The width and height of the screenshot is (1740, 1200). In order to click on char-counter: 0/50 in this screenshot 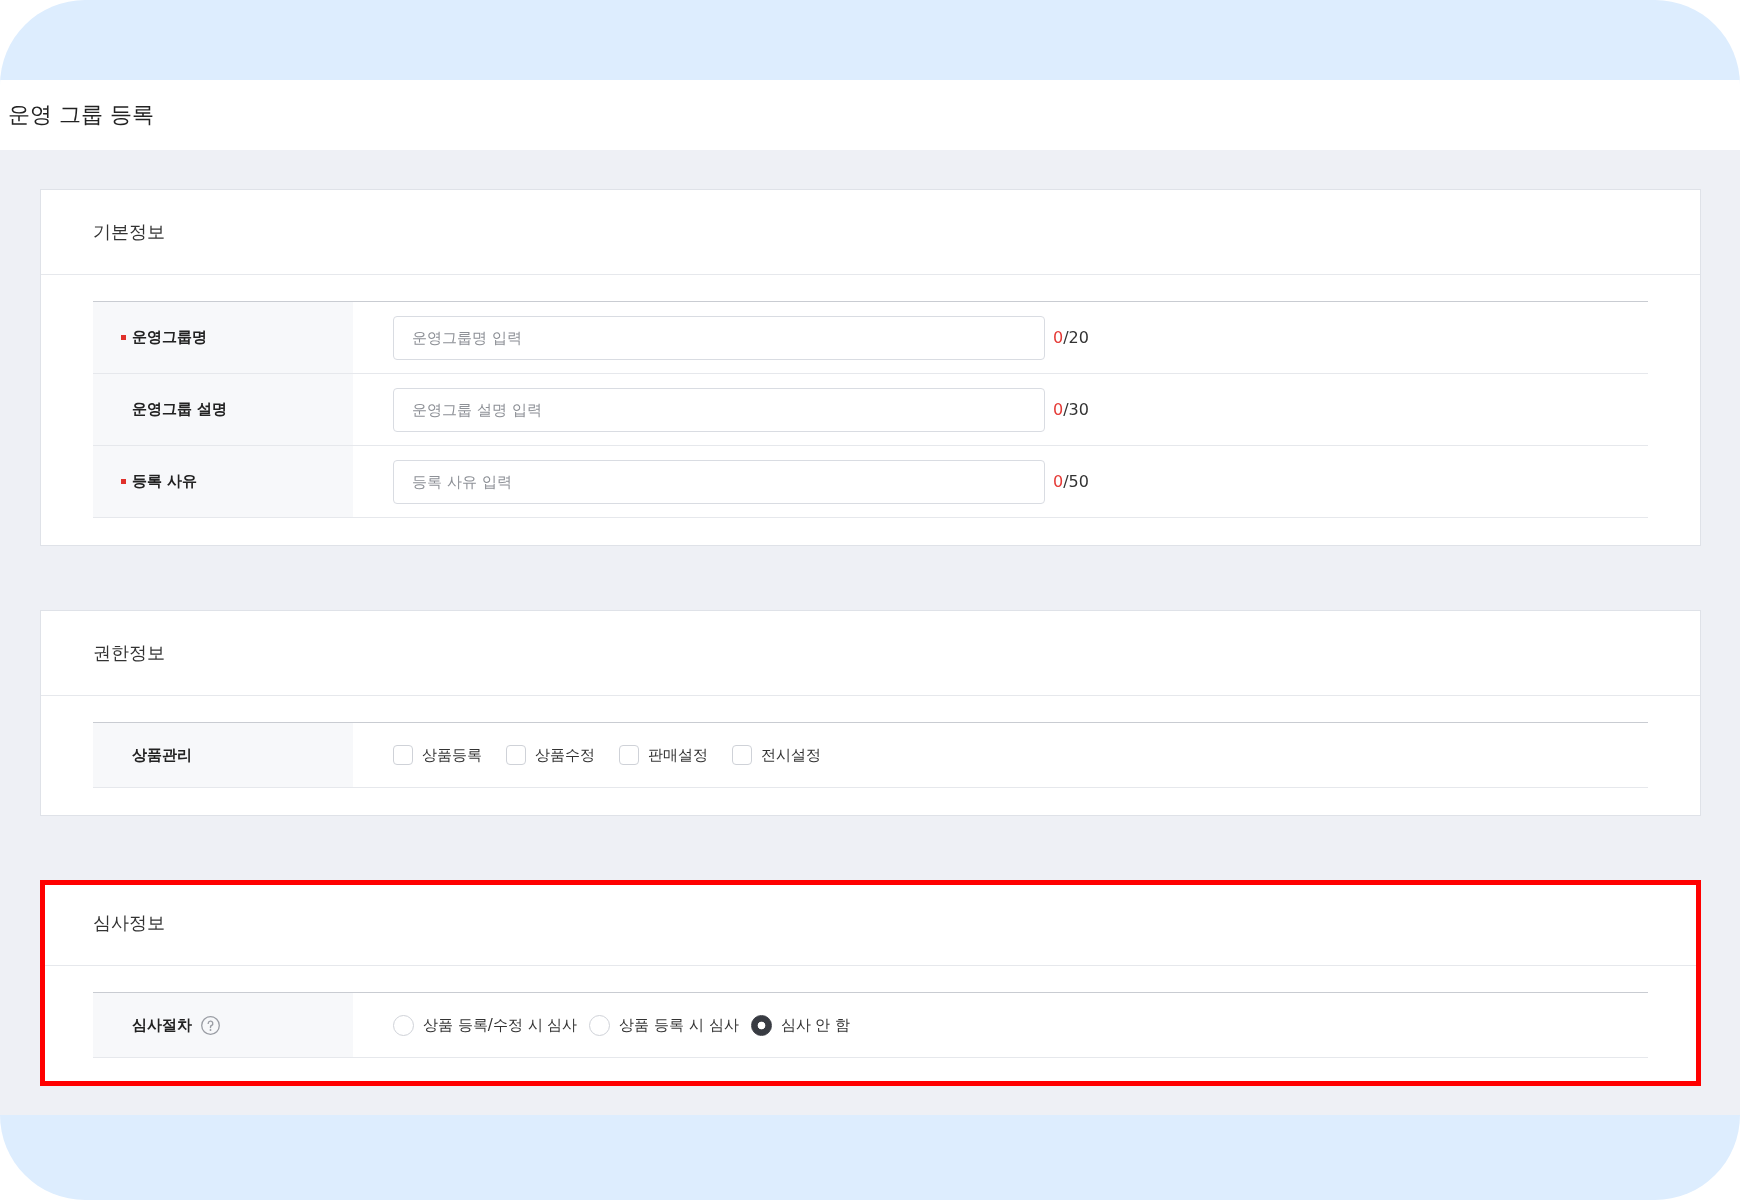, I will do `click(1071, 481)`.